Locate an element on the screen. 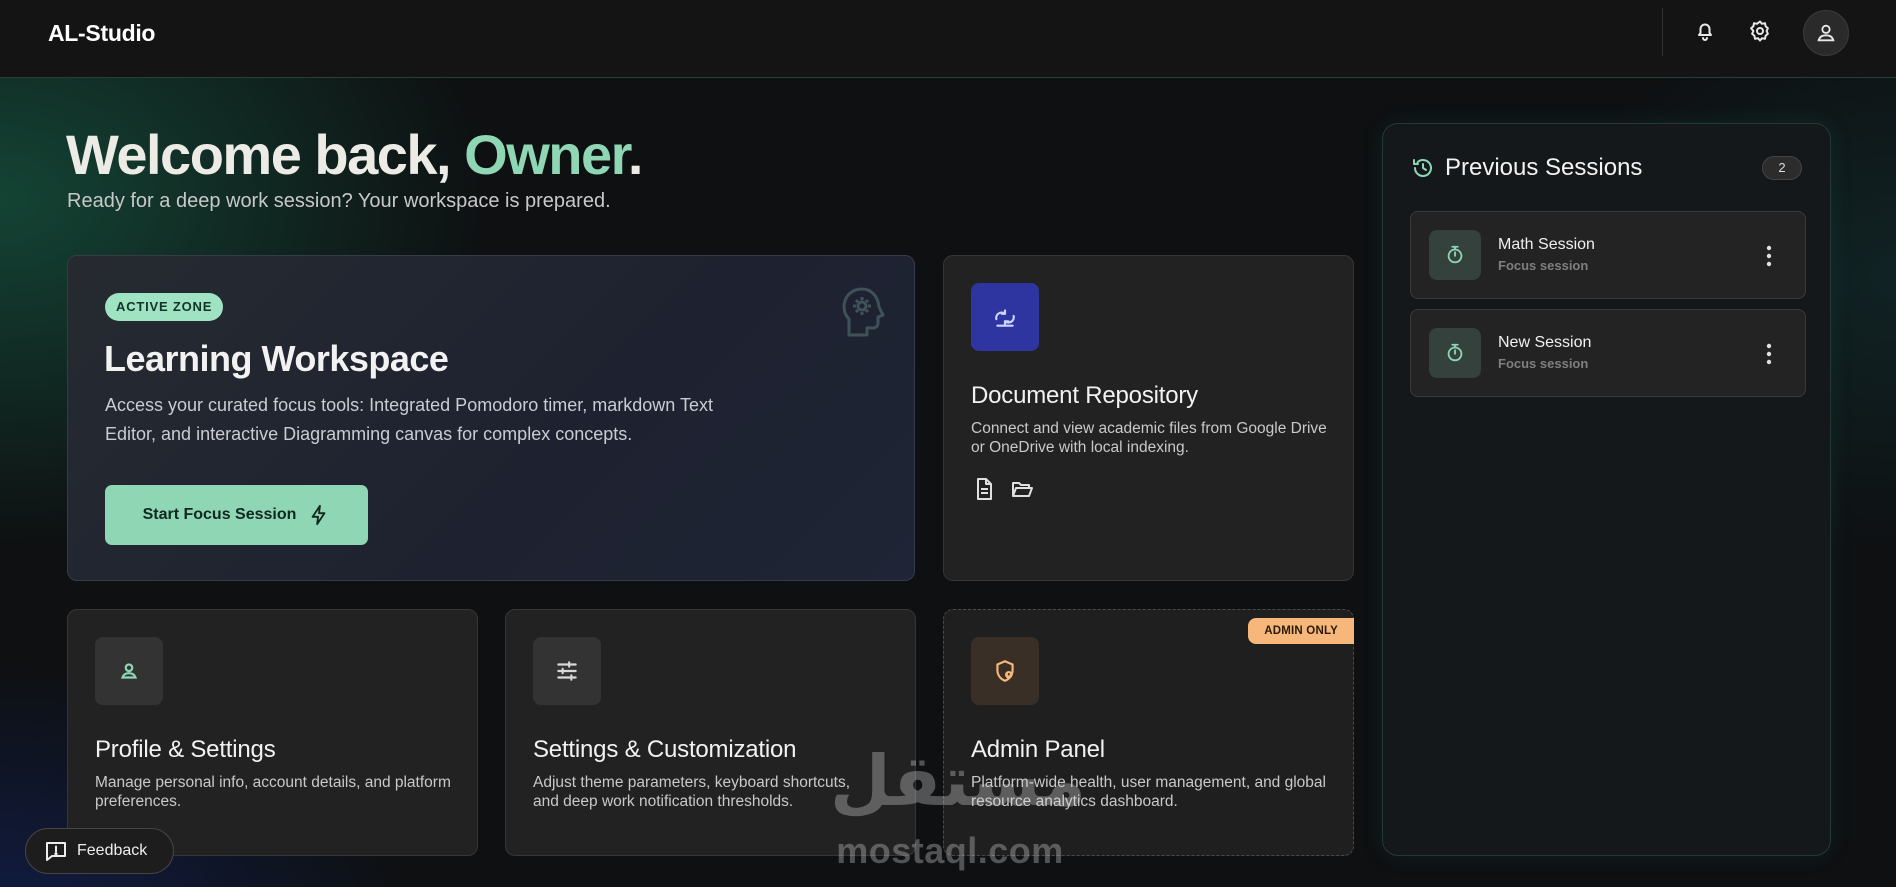  document-actions is located at coordinates (1003, 489).